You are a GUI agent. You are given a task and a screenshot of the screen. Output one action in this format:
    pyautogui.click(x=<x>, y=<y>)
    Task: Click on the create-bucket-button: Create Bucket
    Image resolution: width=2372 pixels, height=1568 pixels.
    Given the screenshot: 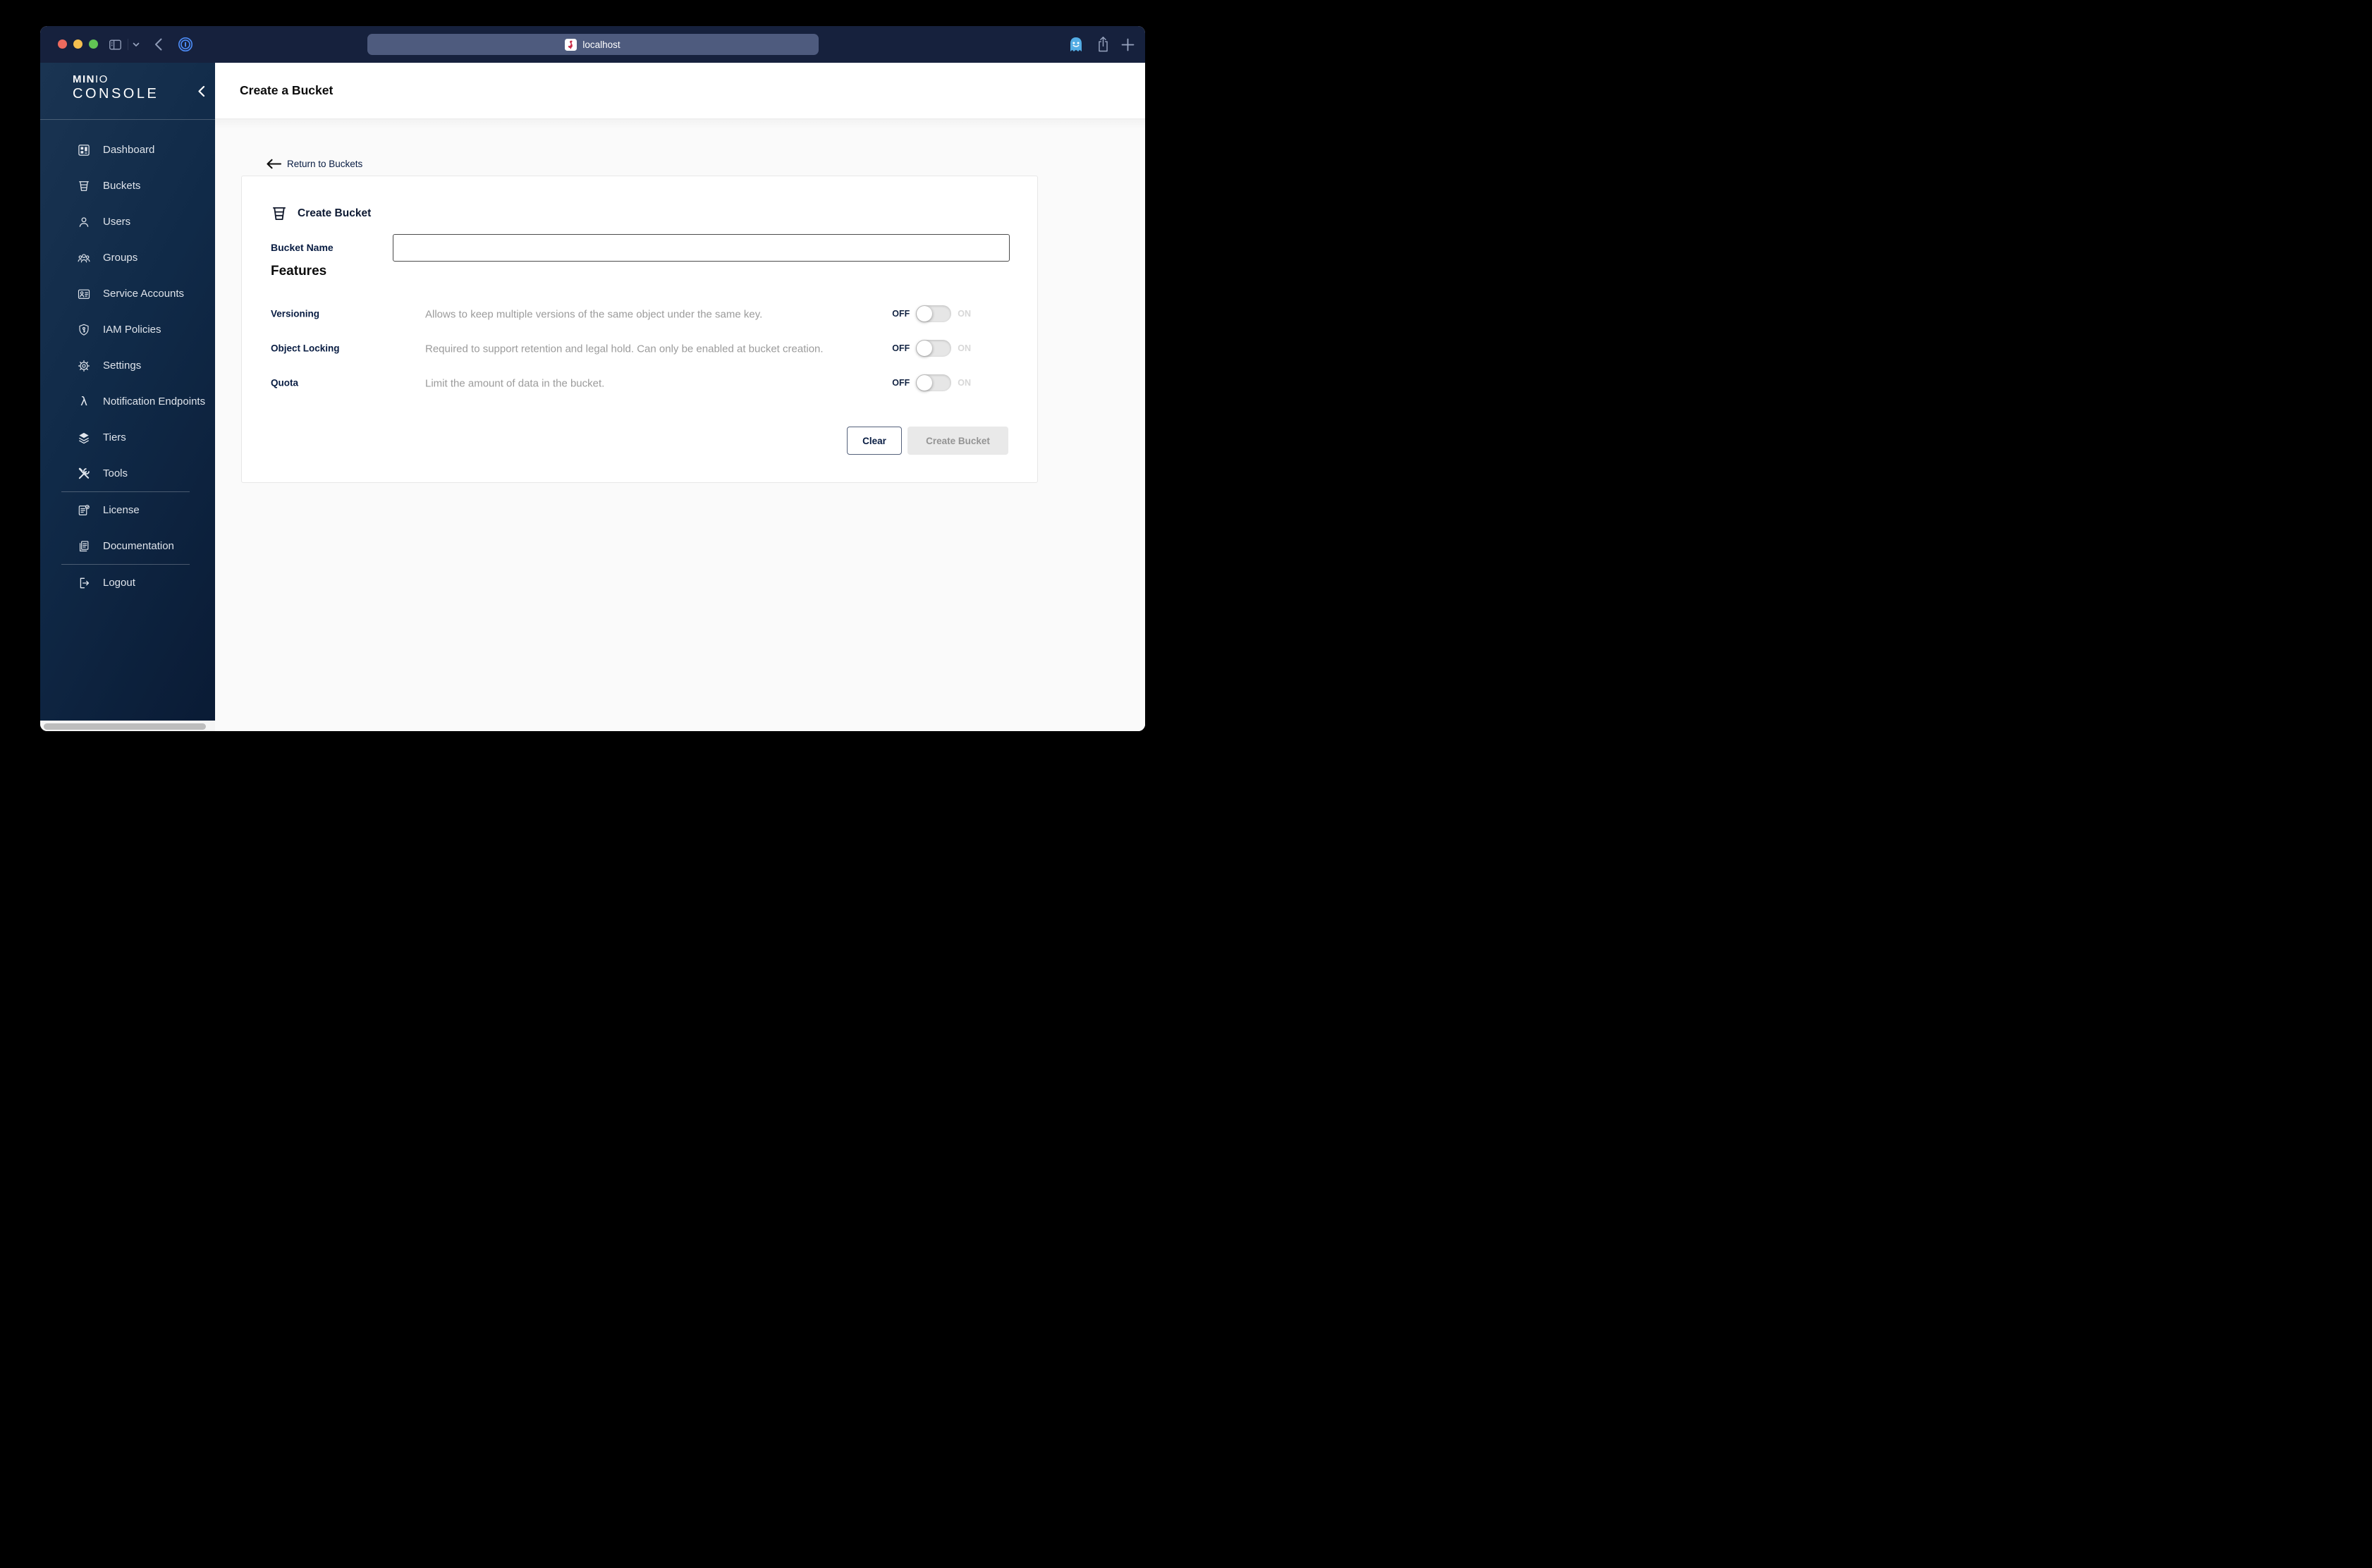 What is the action you would take?
    pyautogui.click(x=958, y=441)
    